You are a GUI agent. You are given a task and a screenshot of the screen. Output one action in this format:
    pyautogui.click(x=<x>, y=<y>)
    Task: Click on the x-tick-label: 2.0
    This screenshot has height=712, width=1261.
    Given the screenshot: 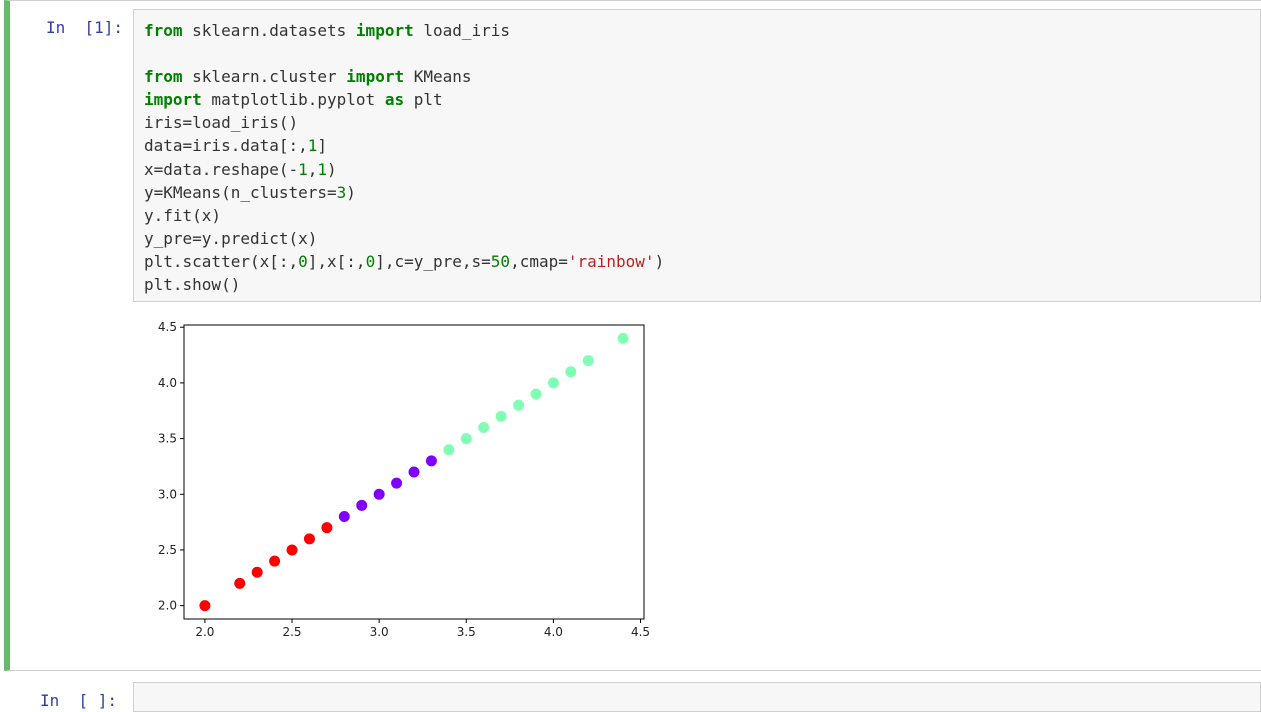 What is the action you would take?
    pyautogui.click(x=204, y=632)
    